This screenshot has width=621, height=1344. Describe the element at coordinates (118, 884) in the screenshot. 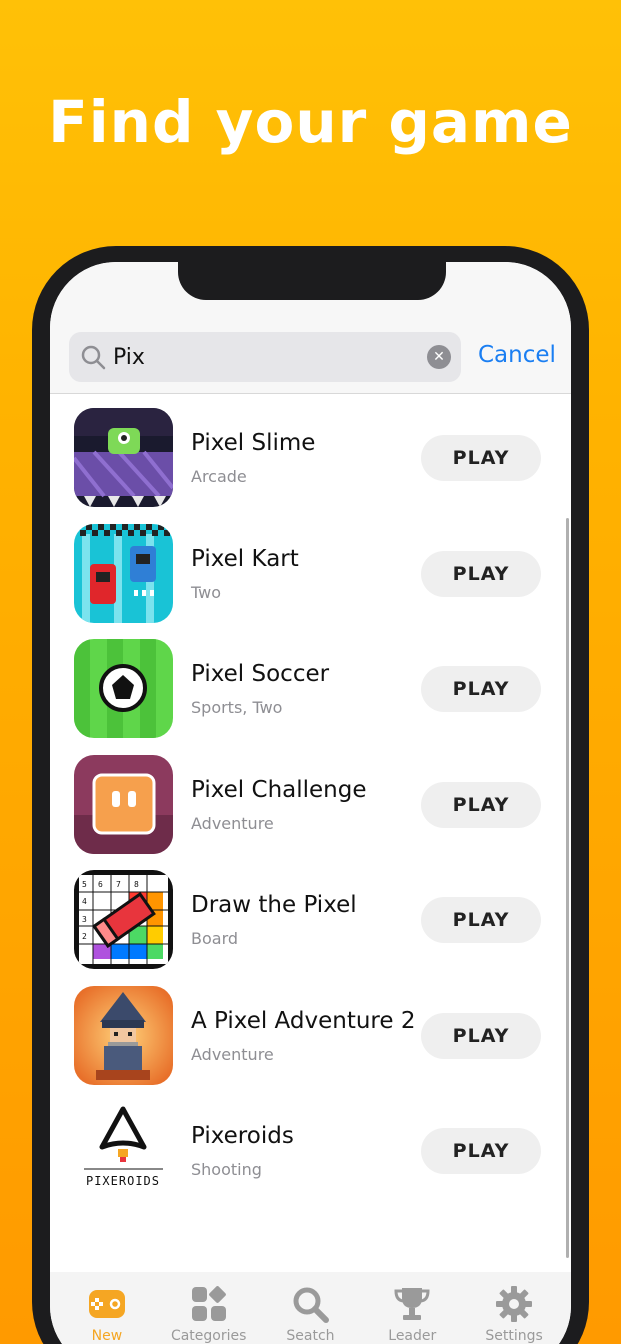

I see `svg-text: 7` at that location.